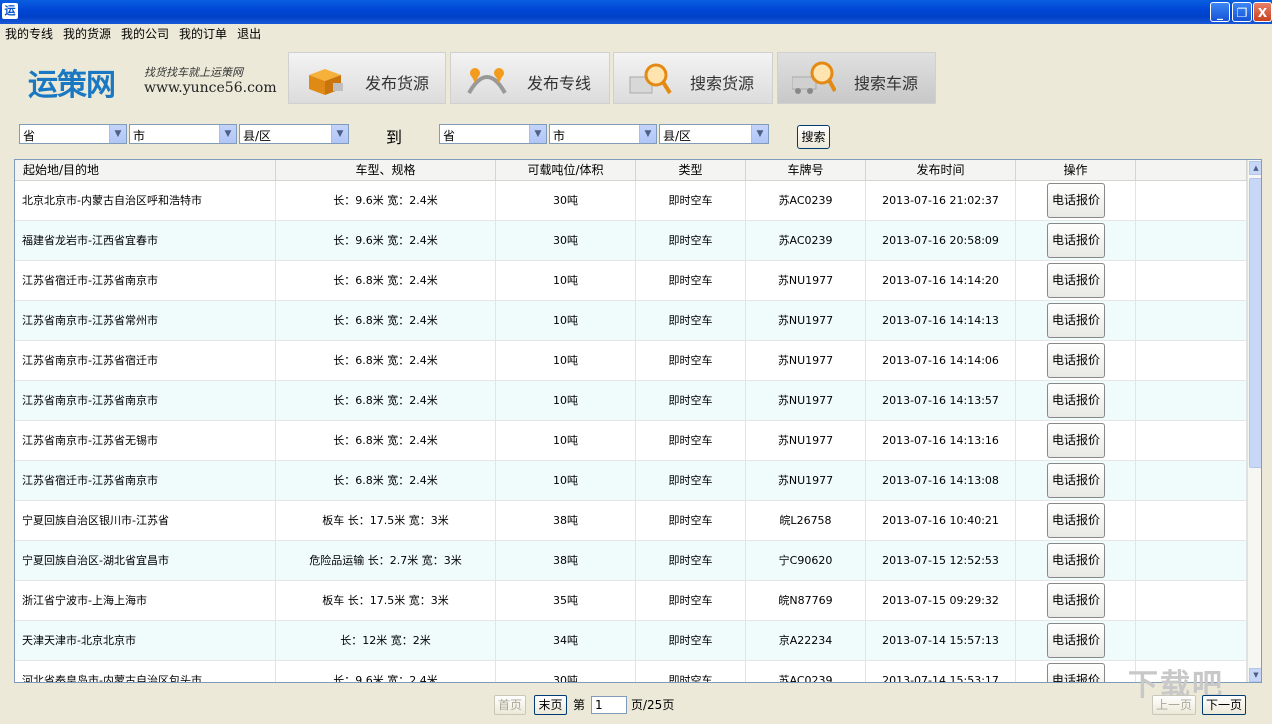 This screenshot has height=724, width=1272. Describe the element at coordinates (203, 34) in the screenshot. I see `menu-item: 我的订单` at that location.